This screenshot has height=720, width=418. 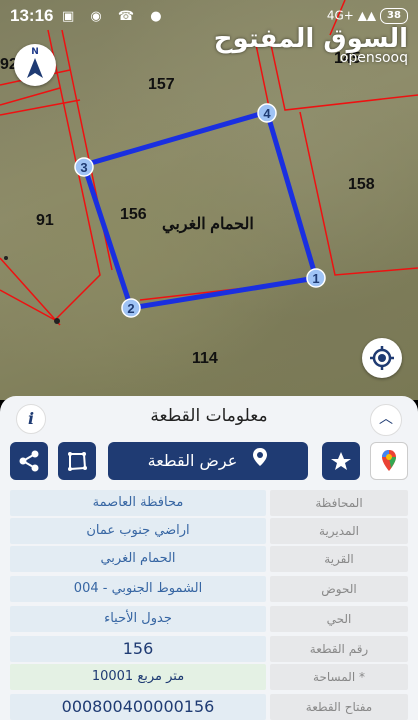 I want to click on locate-icon, so click(x=382, y=358).